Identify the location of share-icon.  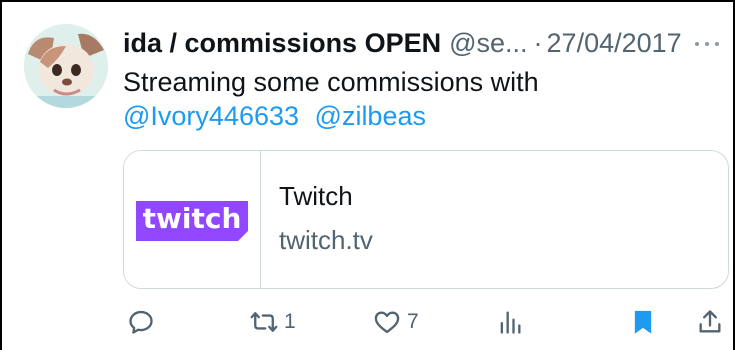
(710, 321).